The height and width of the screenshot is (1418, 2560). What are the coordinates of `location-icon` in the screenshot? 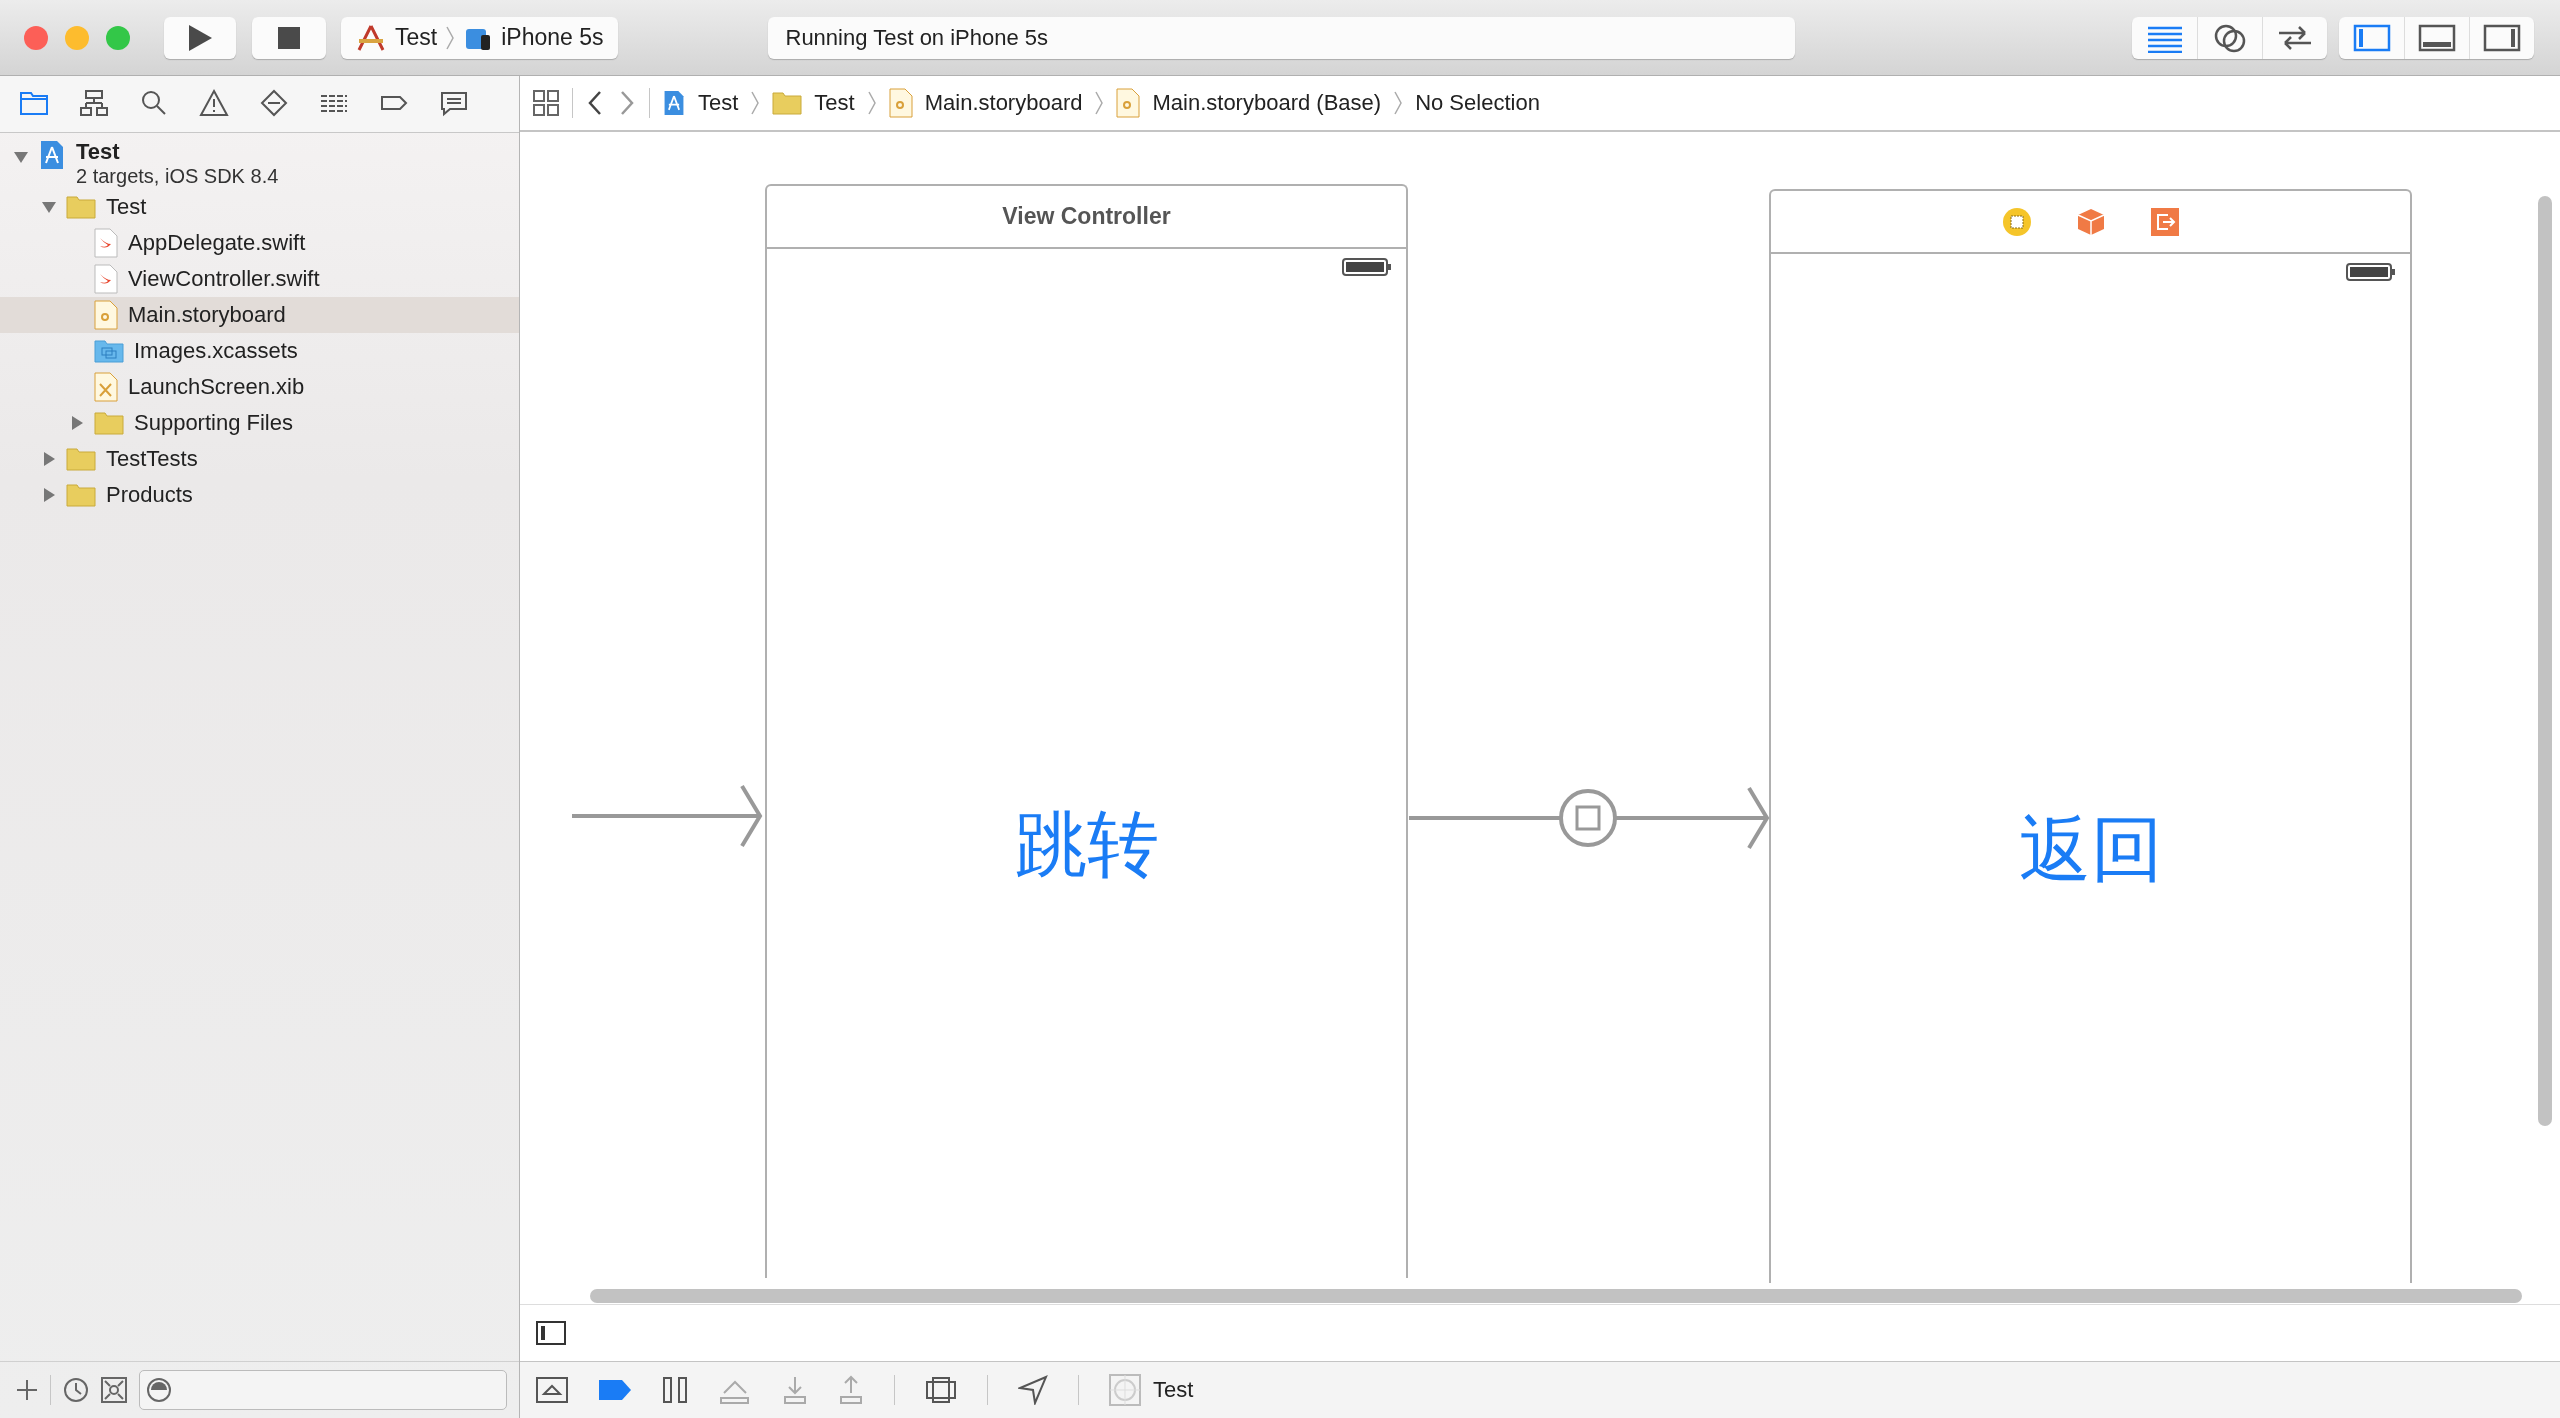 It's located at (1033, 1390).